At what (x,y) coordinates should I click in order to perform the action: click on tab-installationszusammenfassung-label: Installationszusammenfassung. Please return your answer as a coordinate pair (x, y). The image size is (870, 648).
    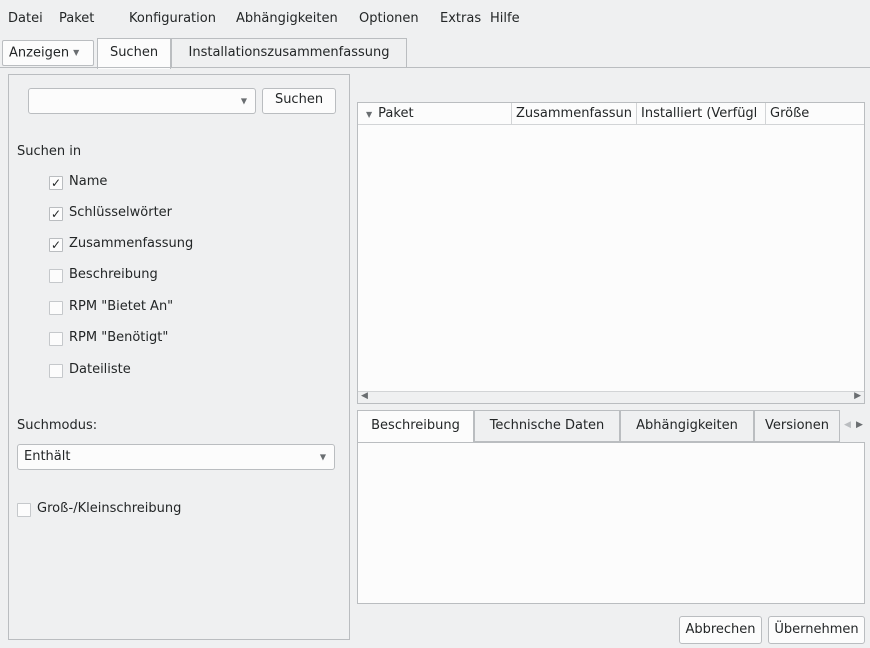
    Looking at the image, I should click on (289, 52).